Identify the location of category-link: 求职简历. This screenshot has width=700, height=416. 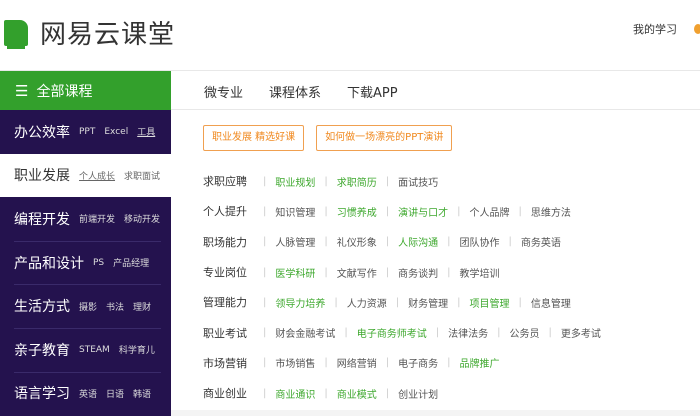
(350, 181).